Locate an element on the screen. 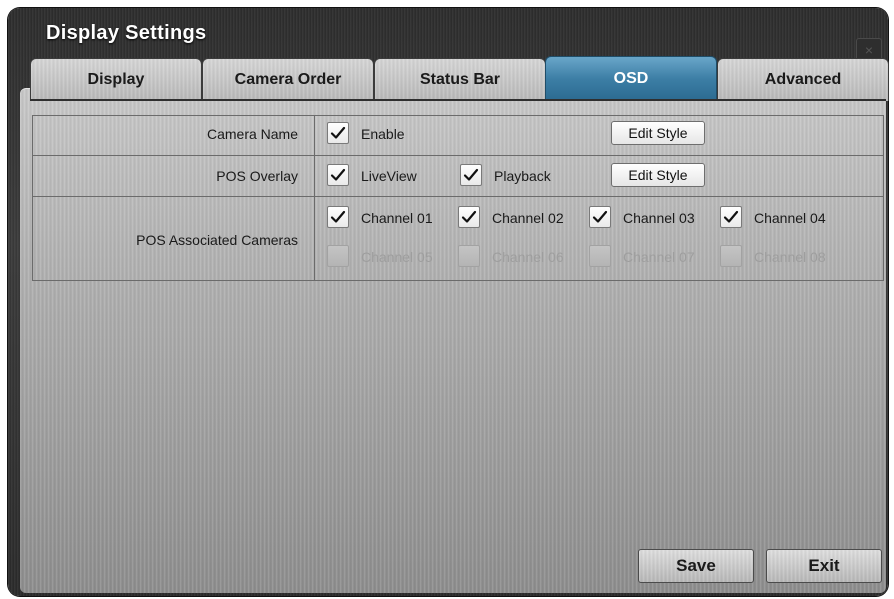  close-icon: × is located at coordinates (869, 50).